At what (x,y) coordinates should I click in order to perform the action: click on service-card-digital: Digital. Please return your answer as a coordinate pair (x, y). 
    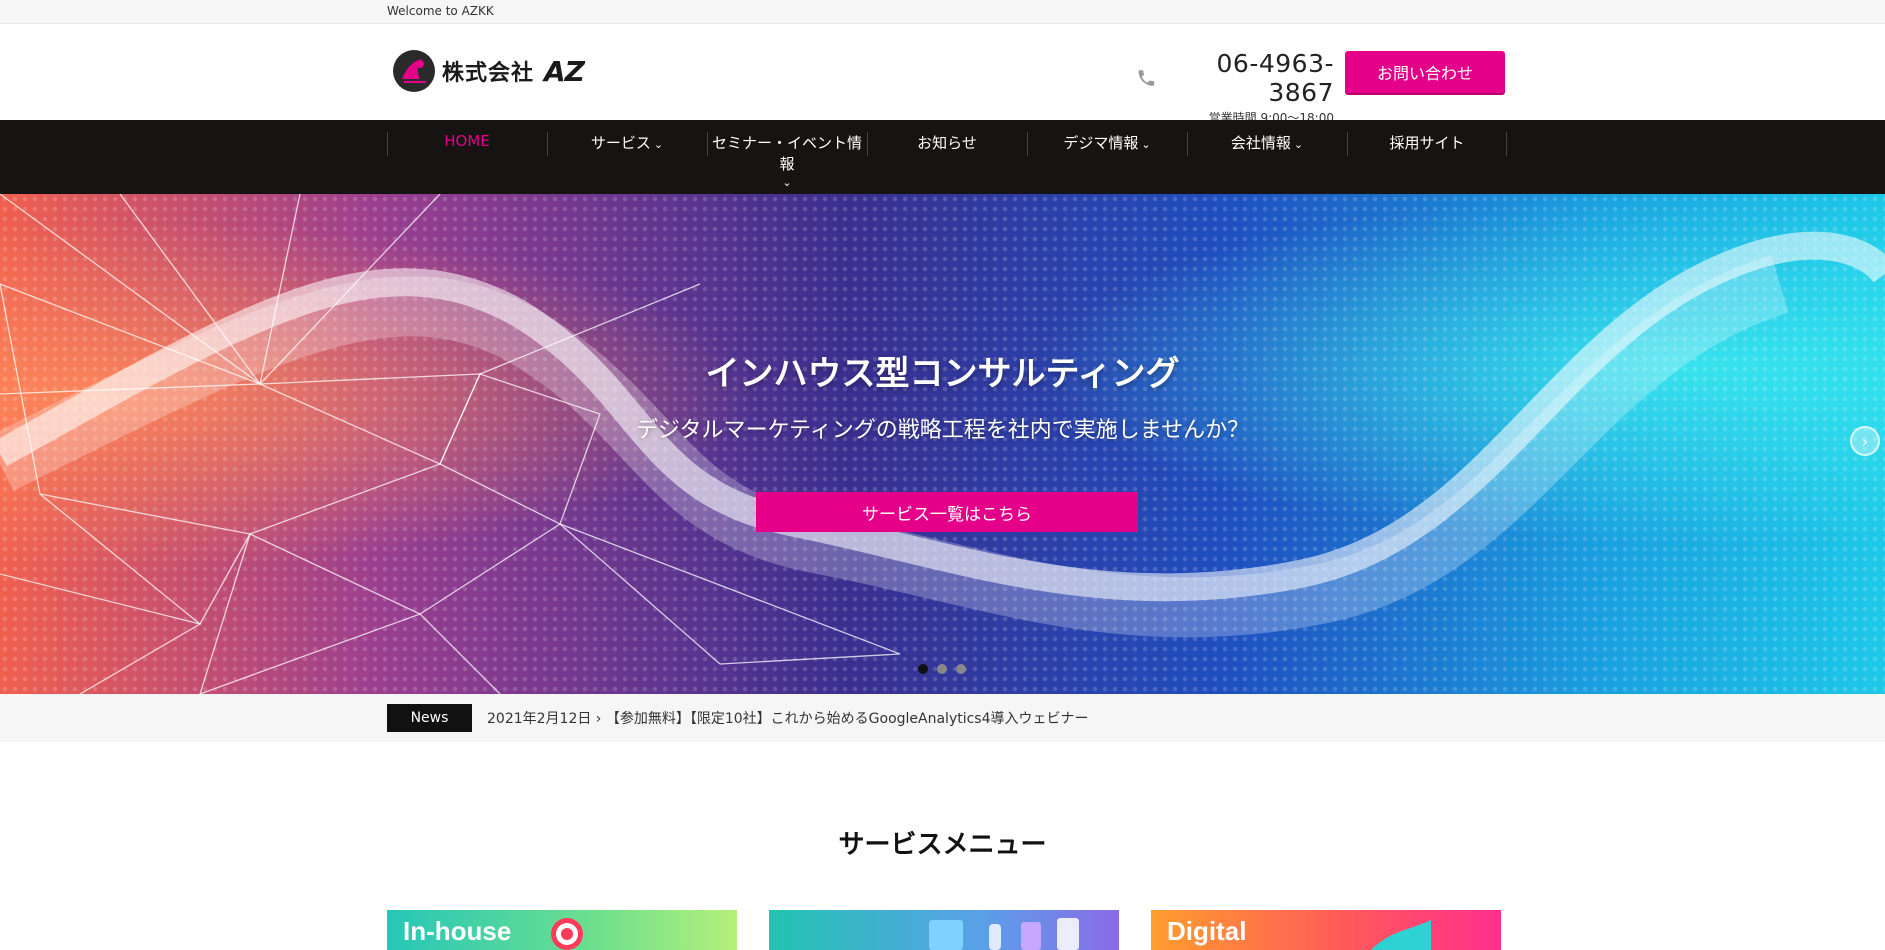
    Looking at the image, I should click on (1326, 930).